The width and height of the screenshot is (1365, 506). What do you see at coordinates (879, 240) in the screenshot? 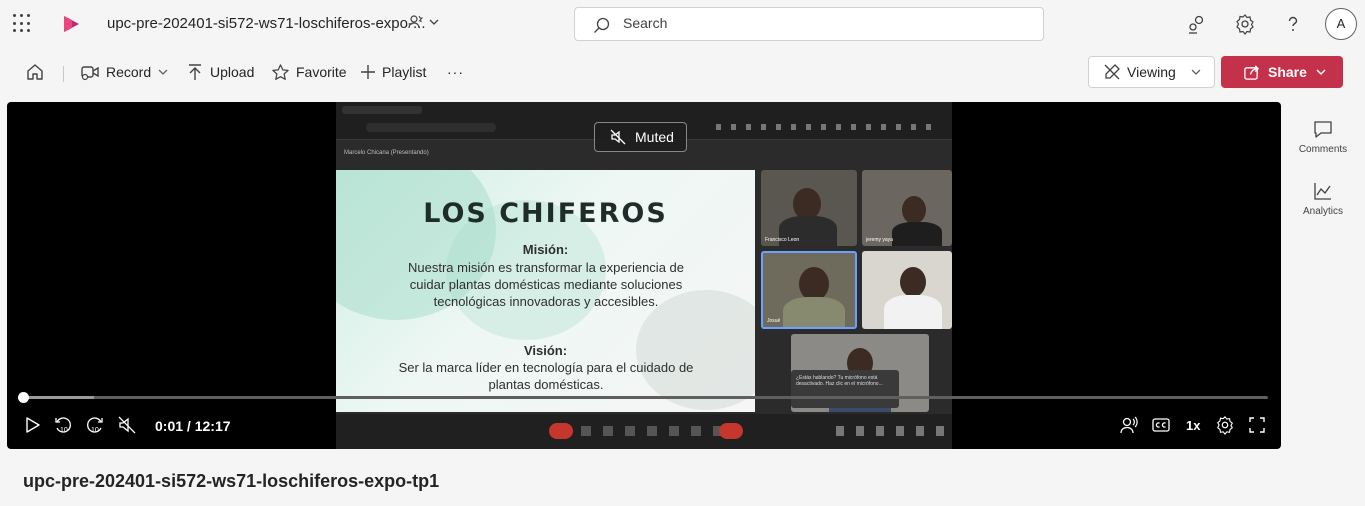
I see `participant-name: jeremy yaya` at bounding box center [879, 240].